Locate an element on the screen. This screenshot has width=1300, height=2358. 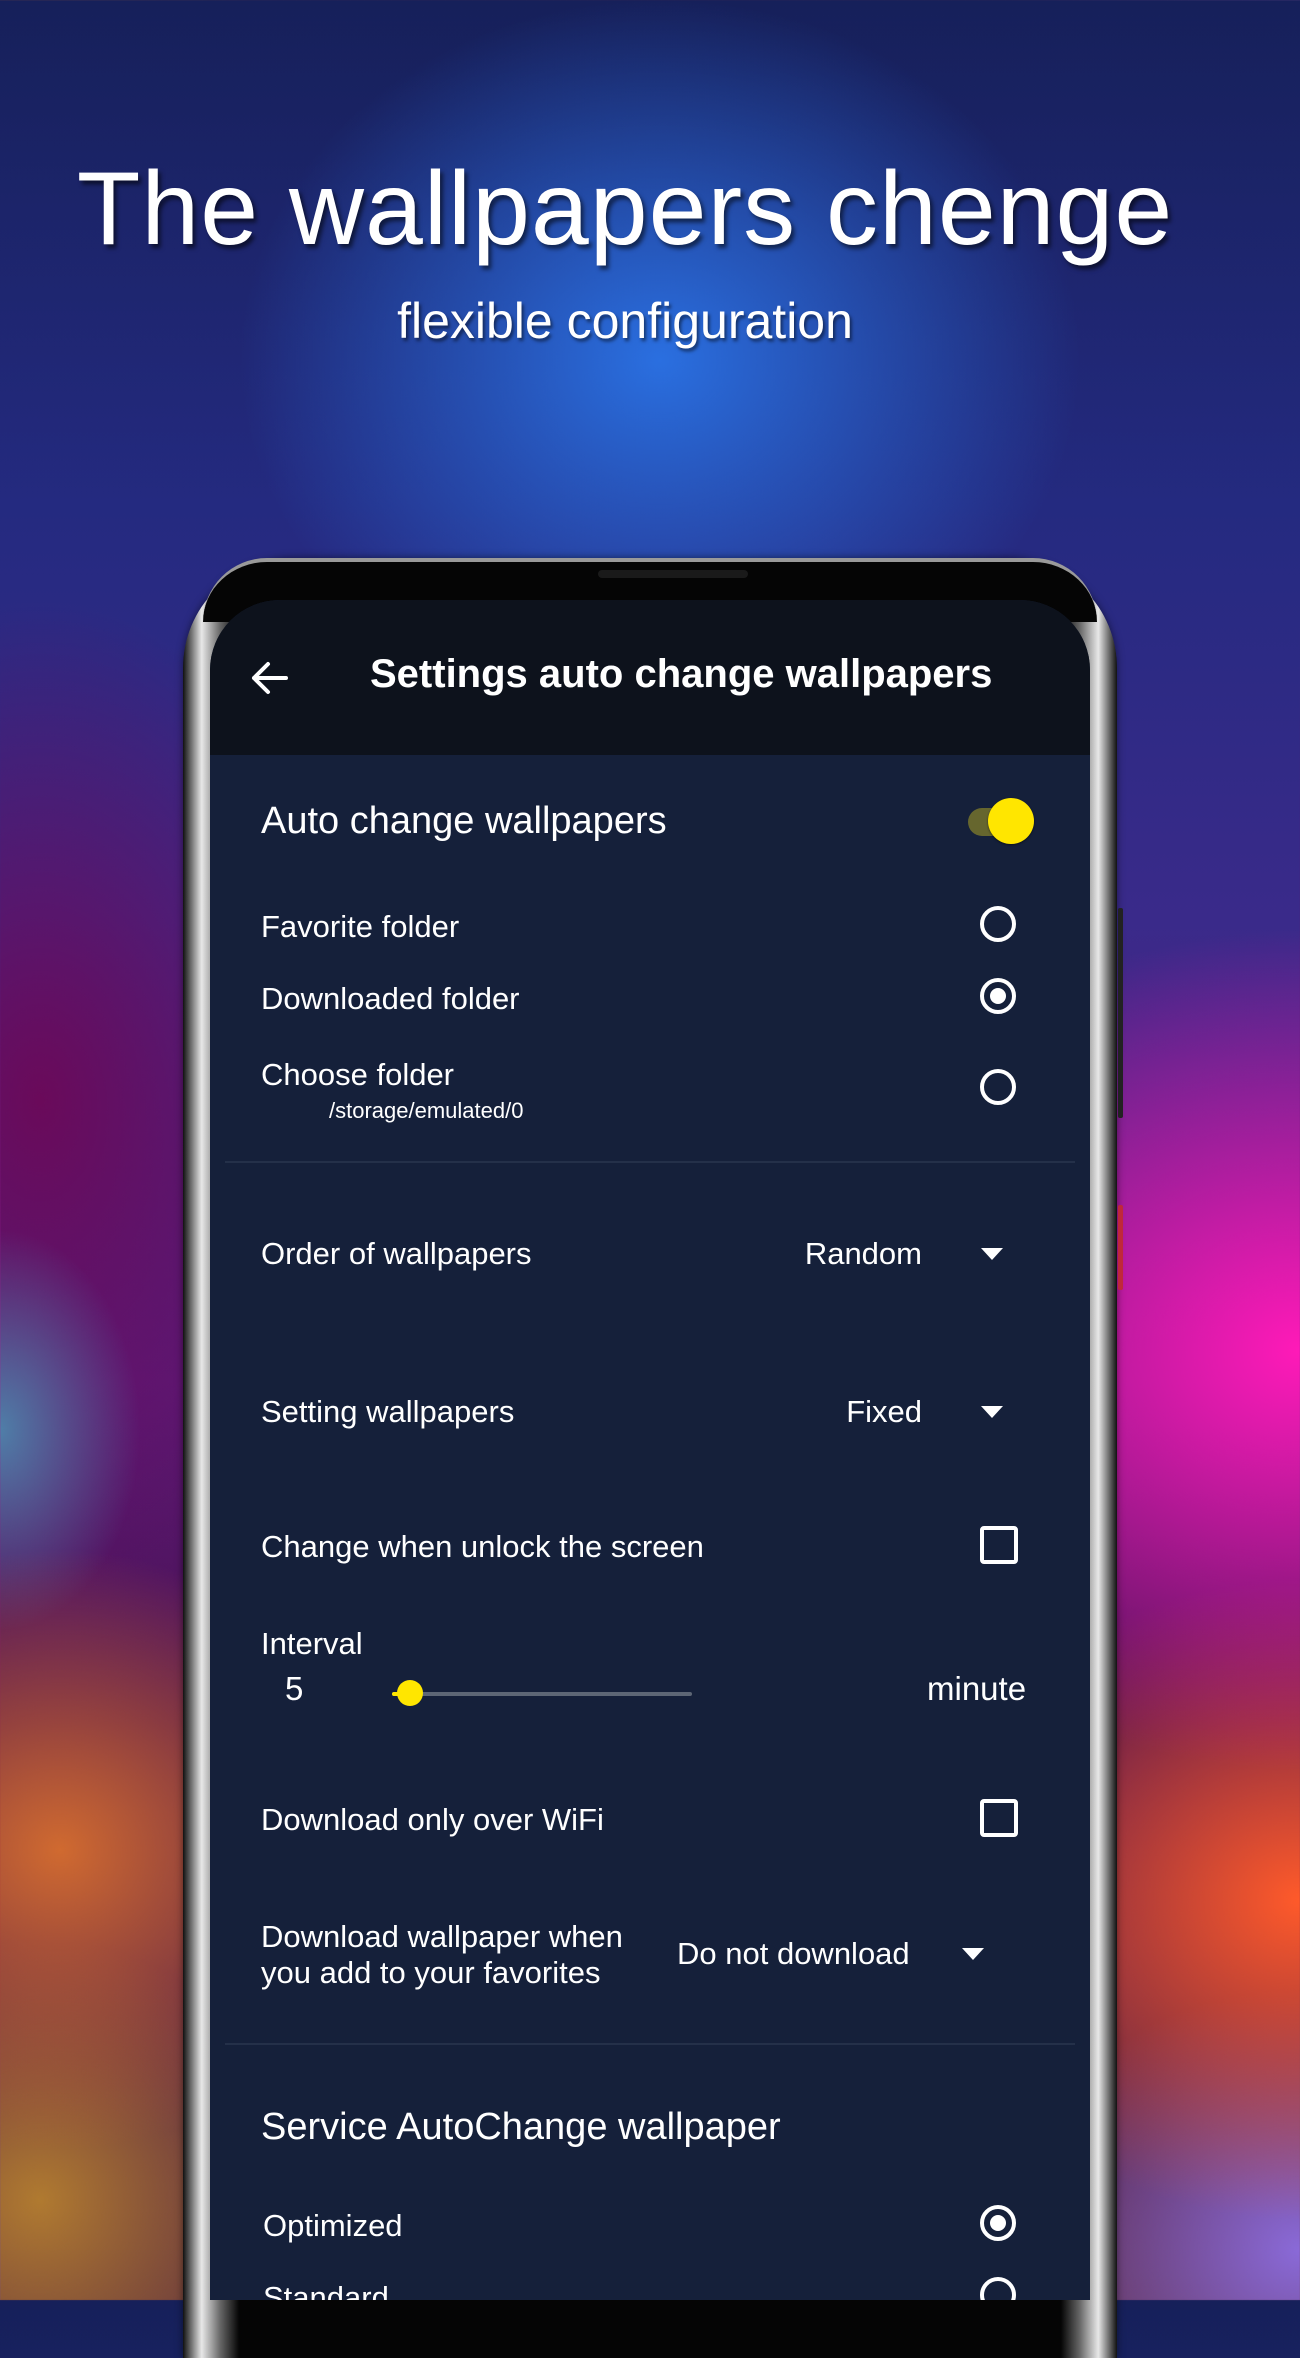
setting-wallpapers-value: Fixed is located at coordinates (884, 1411).